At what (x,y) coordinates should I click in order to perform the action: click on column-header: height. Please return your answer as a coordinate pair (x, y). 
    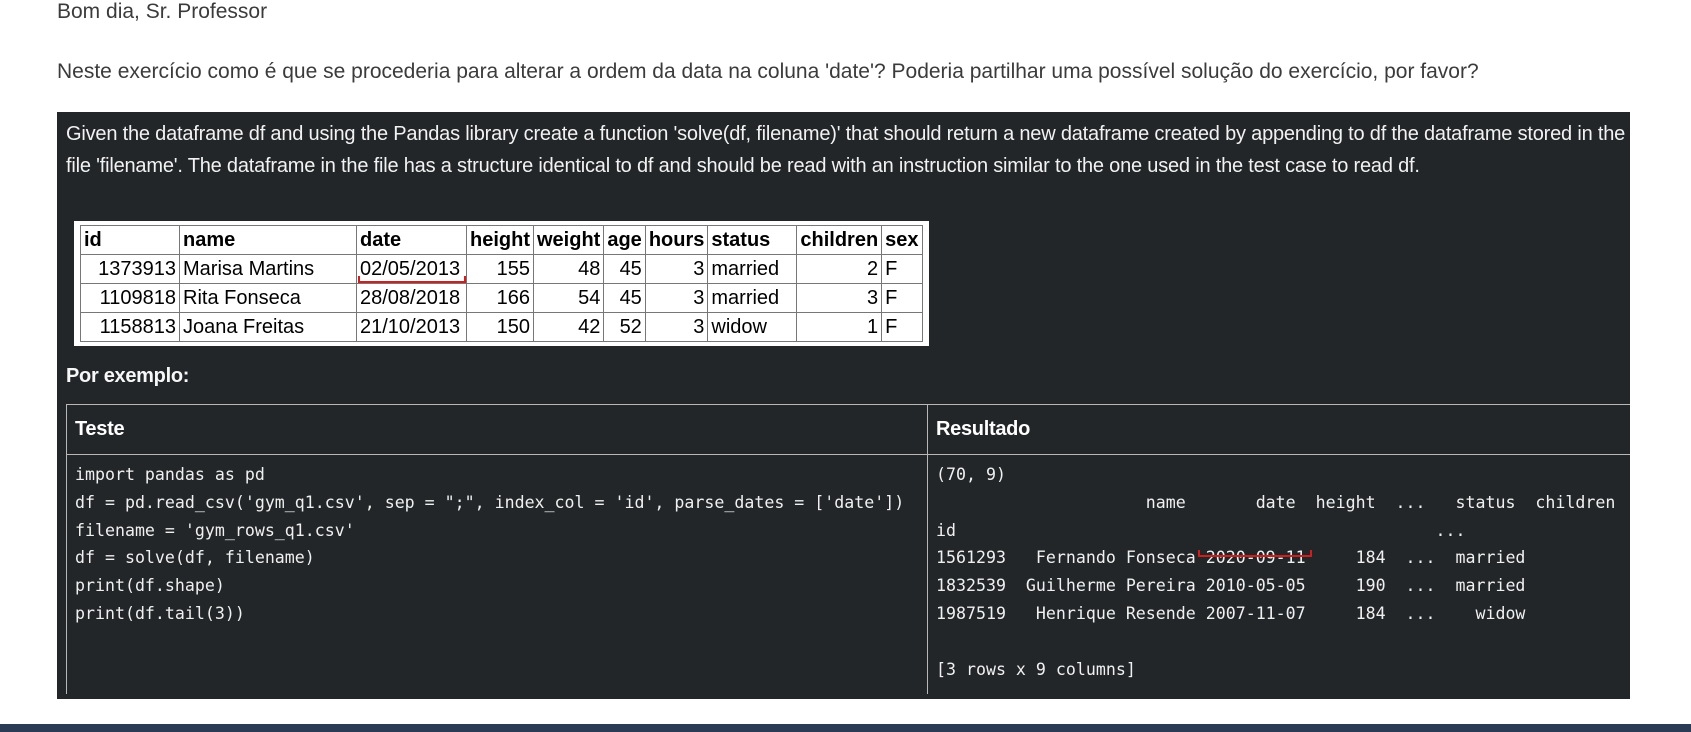
    Looking at the image, I should click on (500, 240).